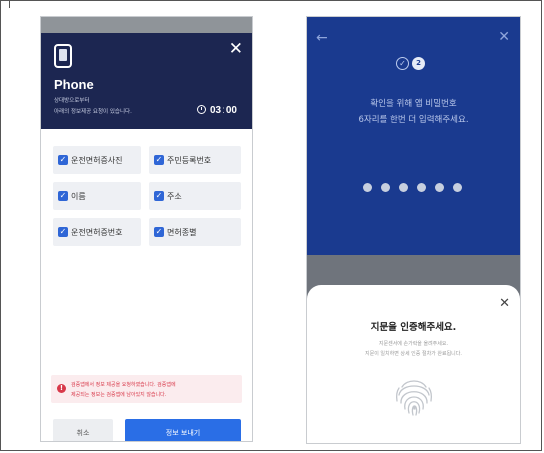 The width and height of the screenshot is (544, 453). I want to click on checkbox-license-number: ✓ 운전면허증번호, so click(97, 232).